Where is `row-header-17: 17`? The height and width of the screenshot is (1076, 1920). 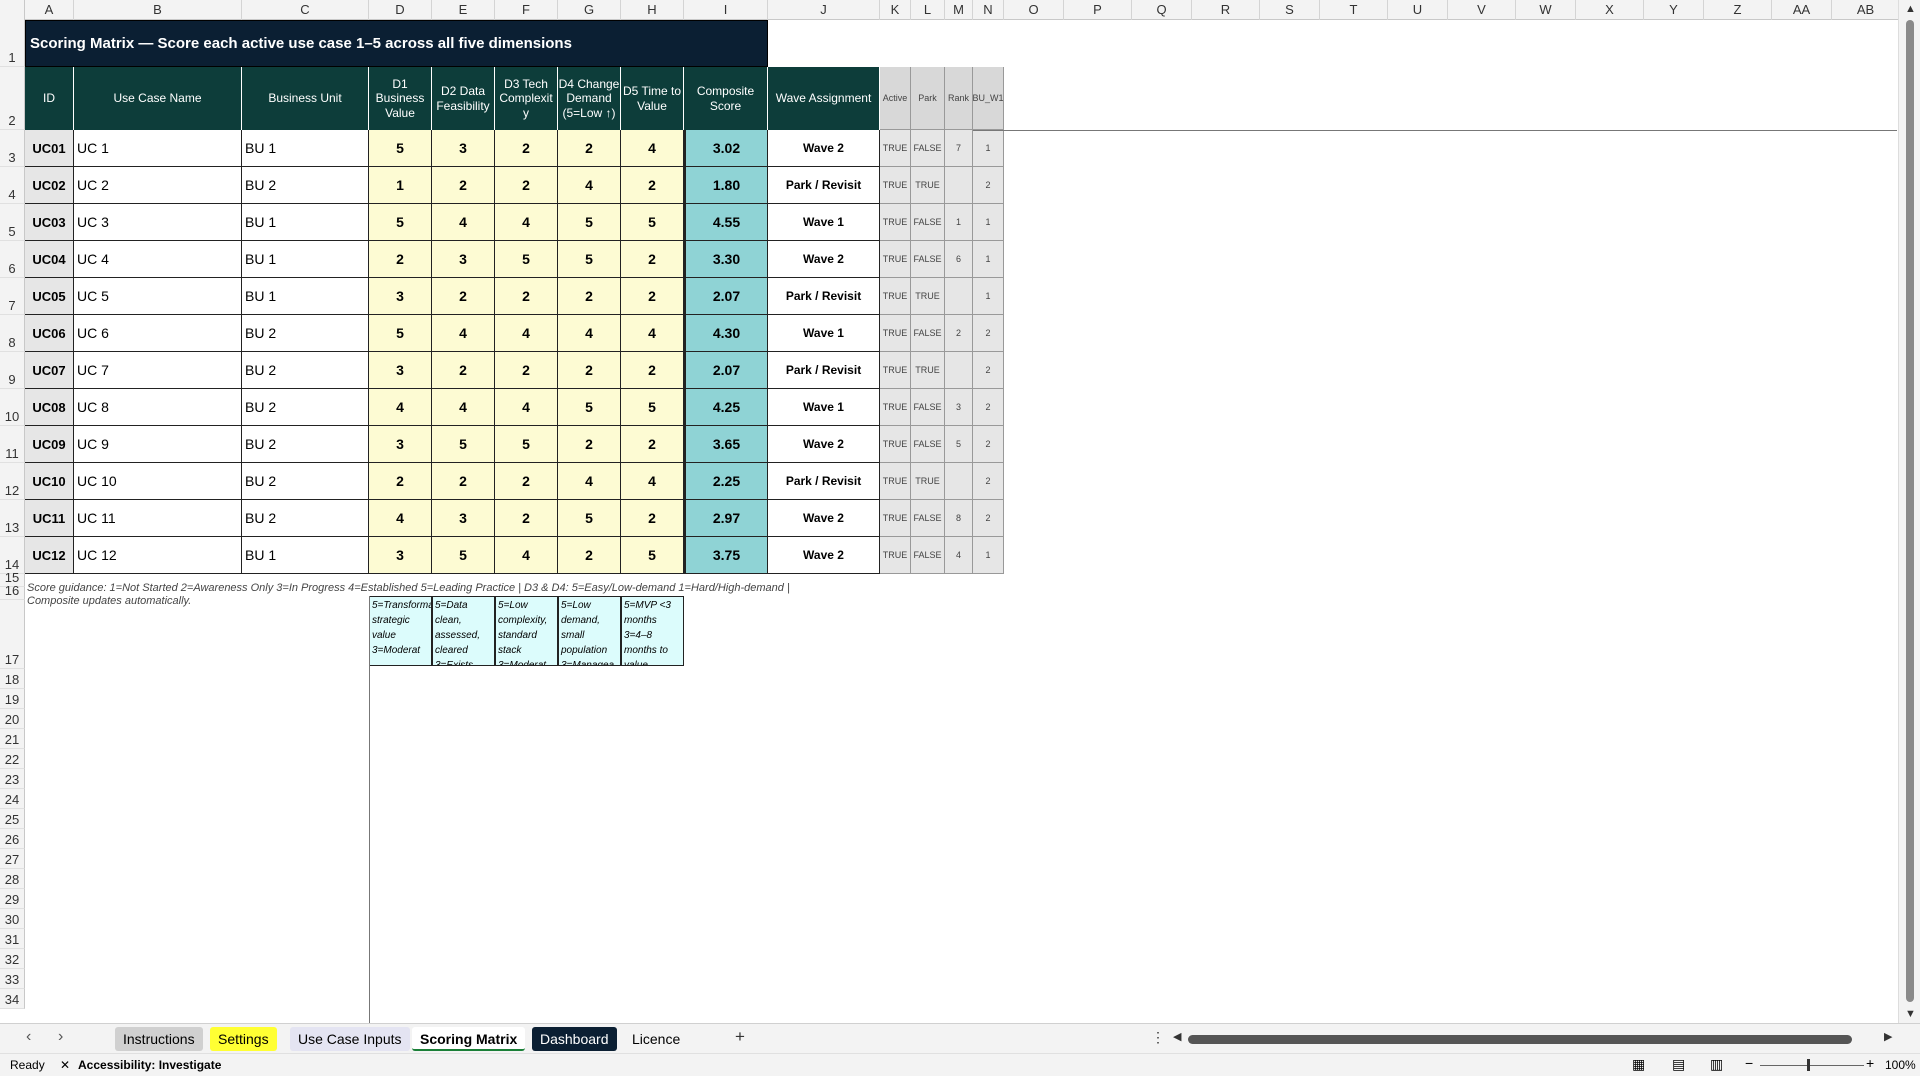
row-header-17: 17 is located at coordinates (12, 634).